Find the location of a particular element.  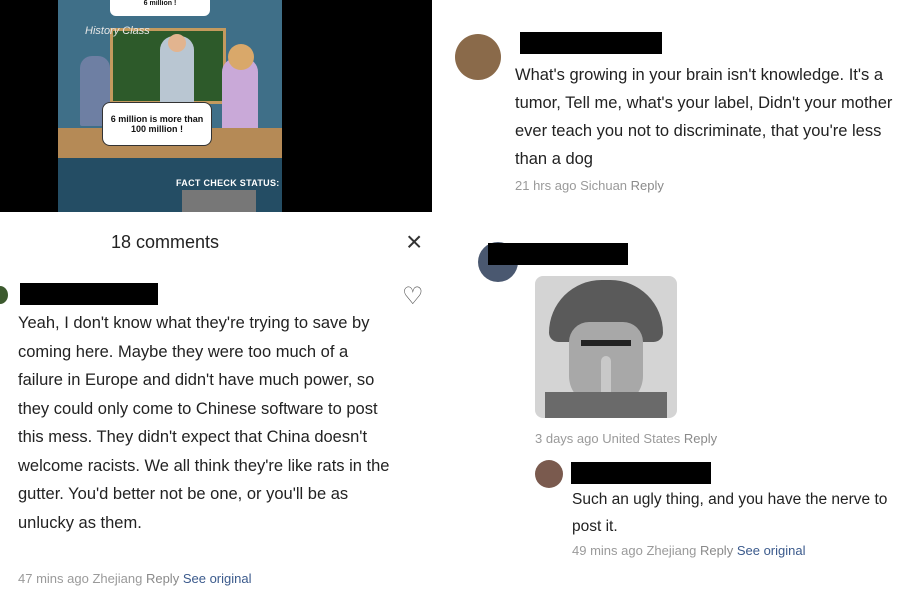

eyes-shape is located at coordinates (606, 343).